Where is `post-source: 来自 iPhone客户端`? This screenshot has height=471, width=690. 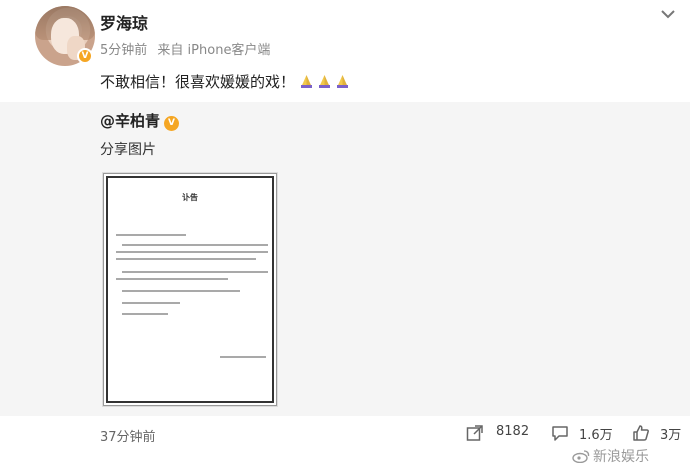 post-source: 来自 iPhone客户端 is located at coordinates (214, 50).